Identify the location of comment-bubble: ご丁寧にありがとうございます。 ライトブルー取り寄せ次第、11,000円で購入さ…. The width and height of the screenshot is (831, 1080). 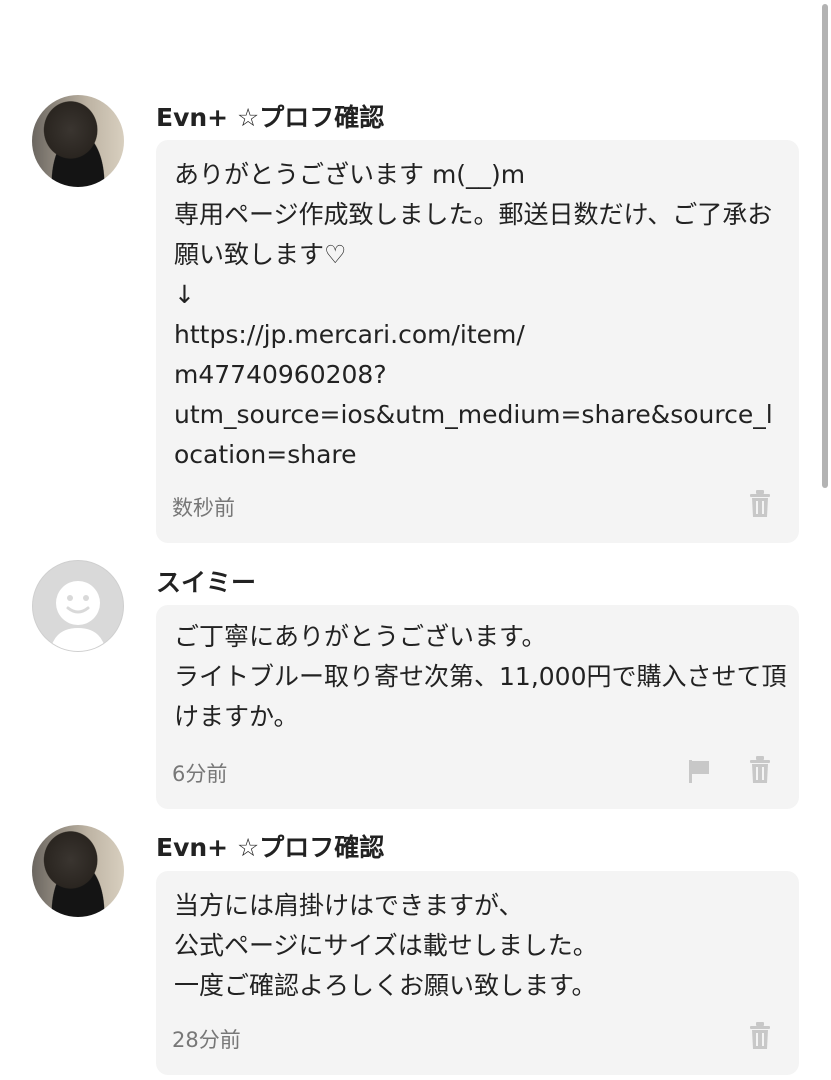
(477, 707).